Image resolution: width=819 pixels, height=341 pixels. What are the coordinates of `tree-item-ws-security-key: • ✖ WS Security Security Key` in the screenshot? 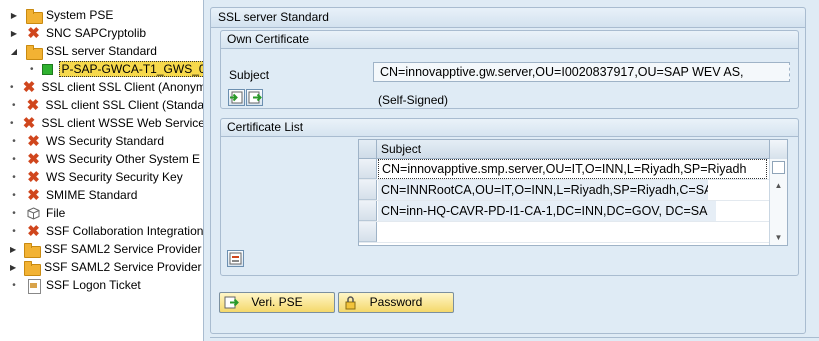 It's located at (101, 177).